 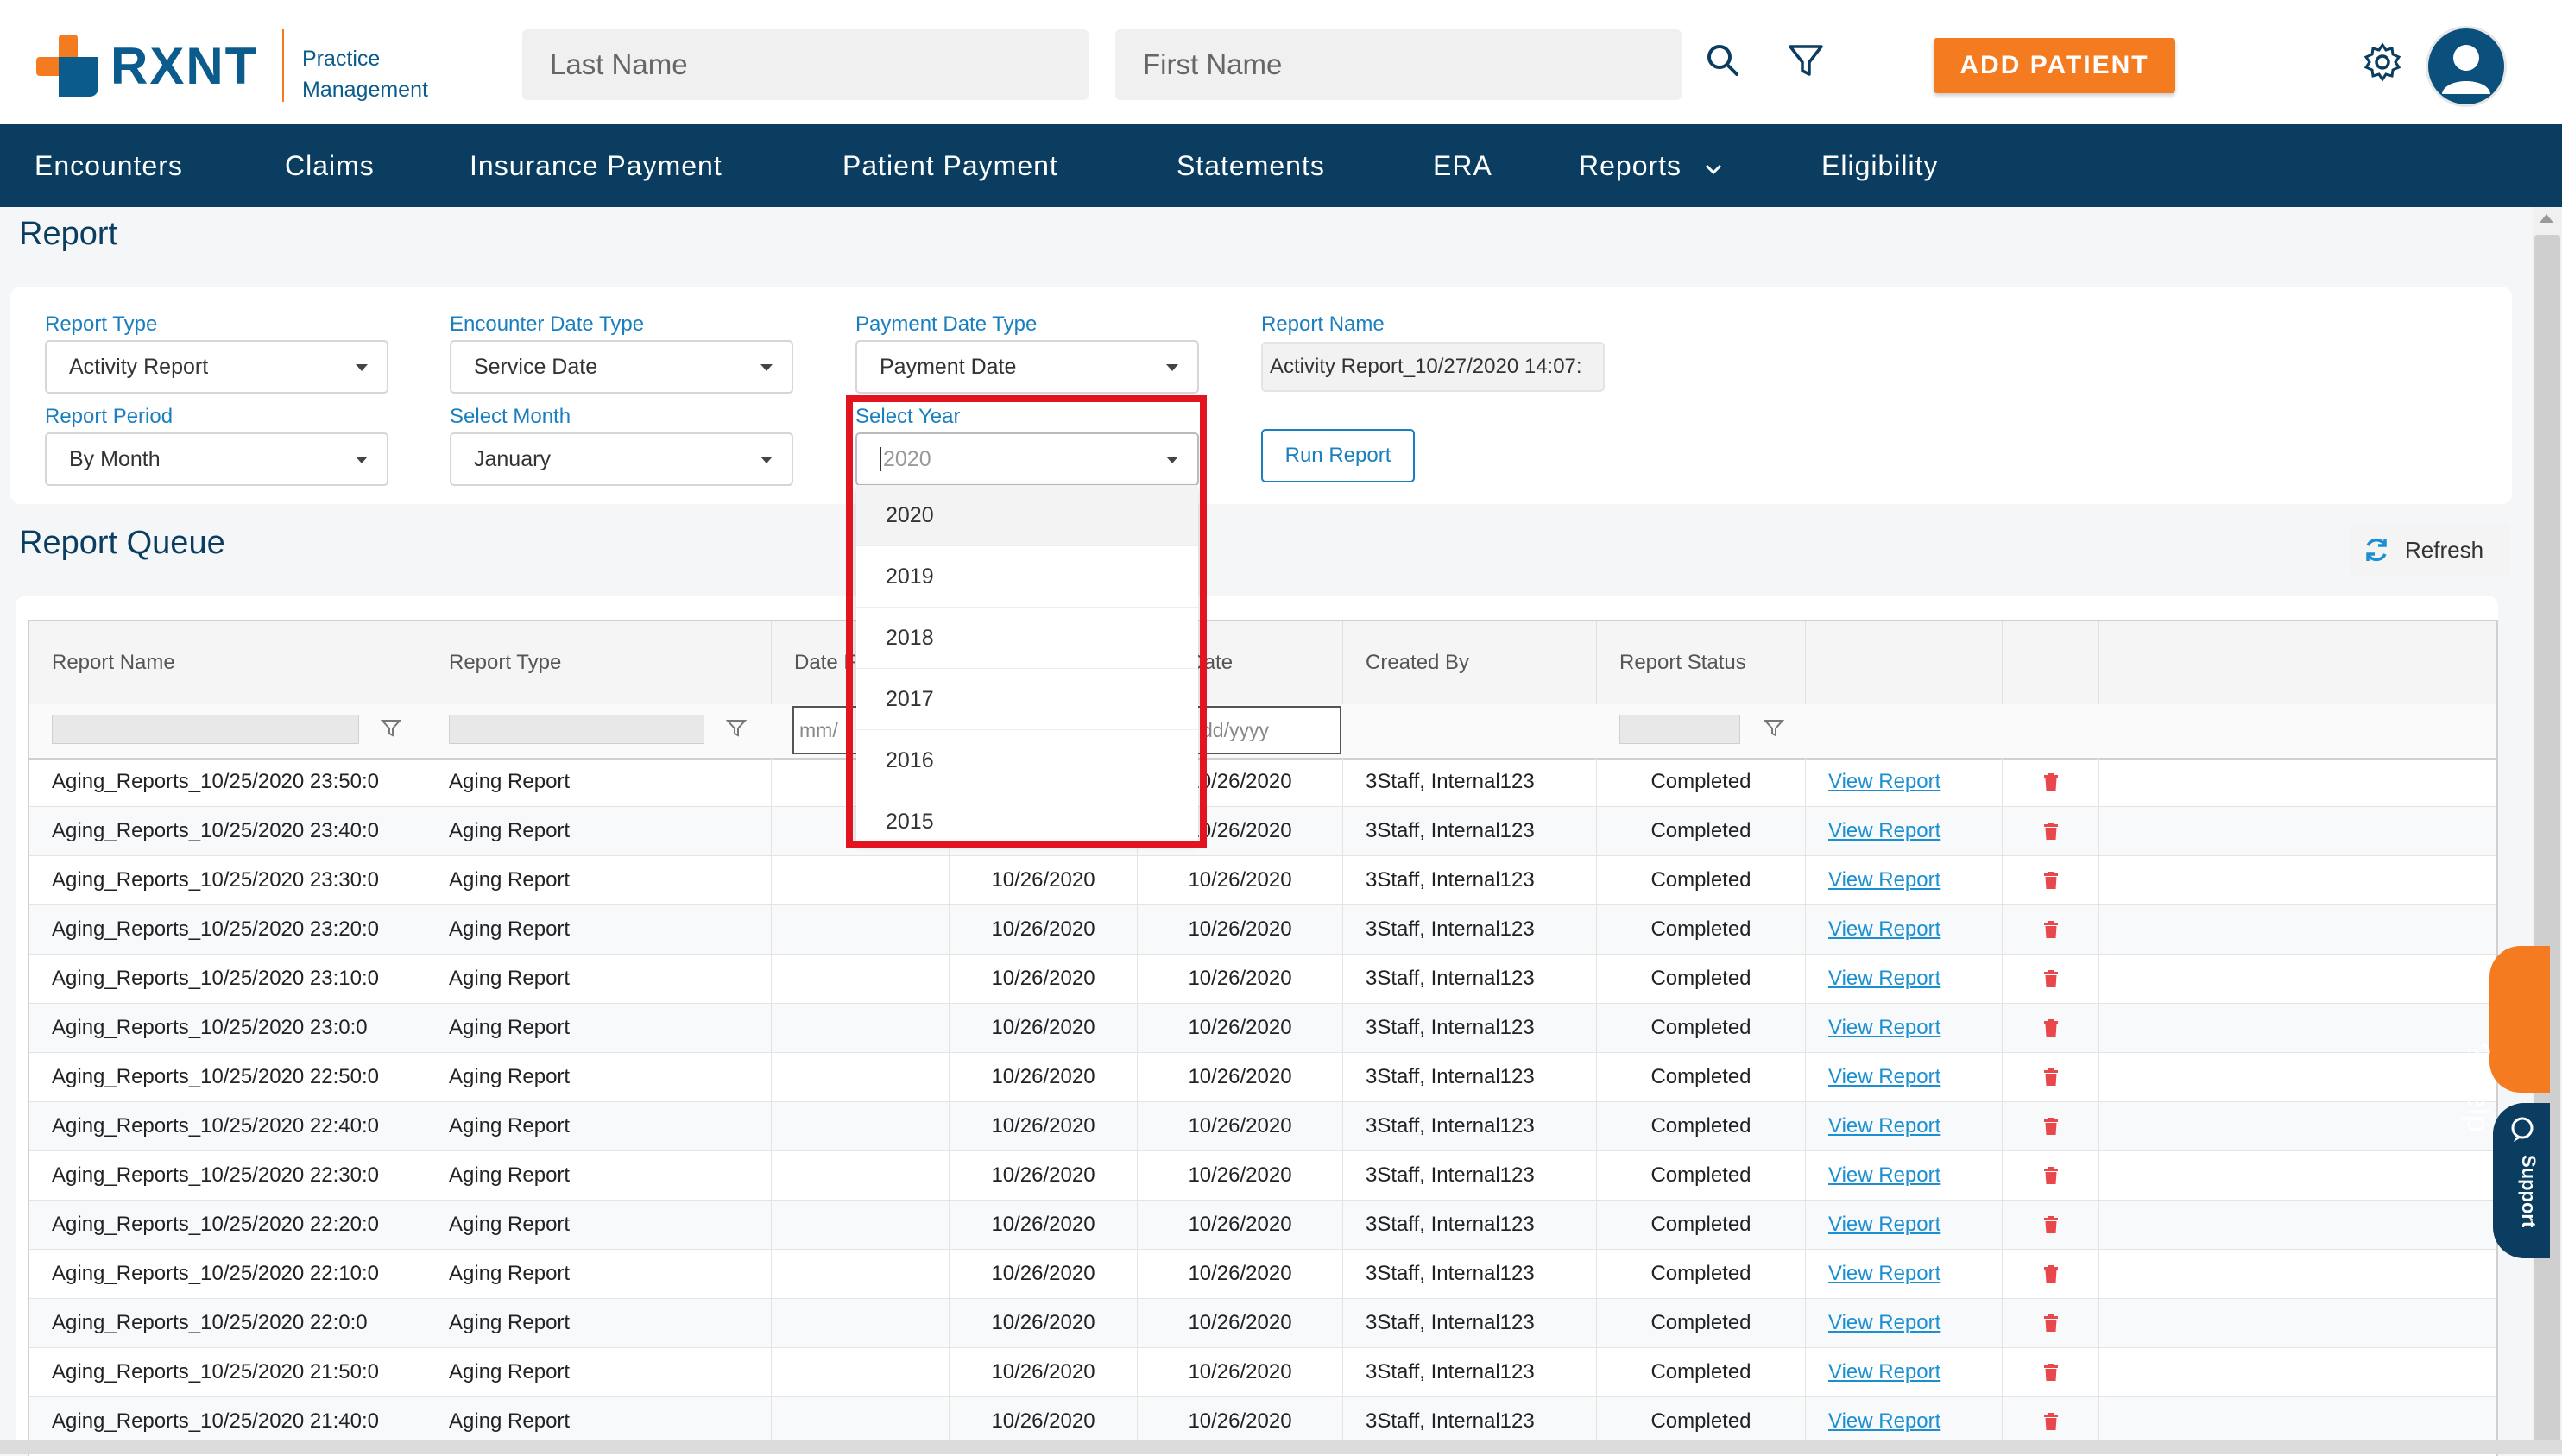 I want to click on run-report-button: Run Report, so click(x=1338, y=456).